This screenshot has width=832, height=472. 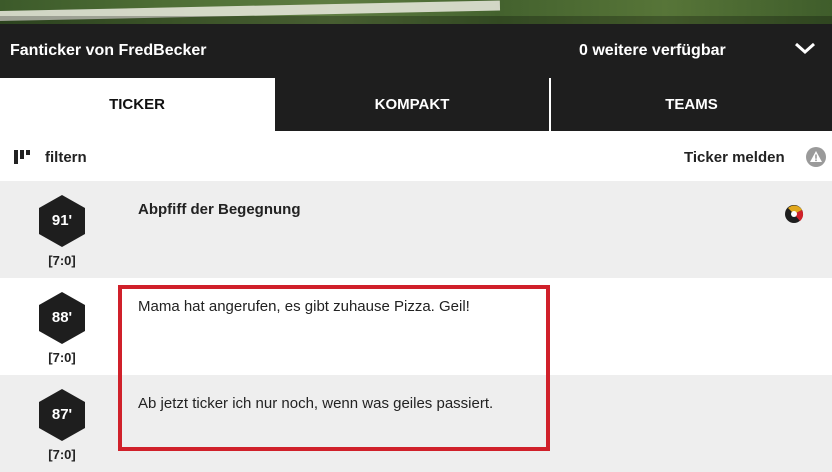 I want to click on minute-label: 87', so click(x=62, y=414).